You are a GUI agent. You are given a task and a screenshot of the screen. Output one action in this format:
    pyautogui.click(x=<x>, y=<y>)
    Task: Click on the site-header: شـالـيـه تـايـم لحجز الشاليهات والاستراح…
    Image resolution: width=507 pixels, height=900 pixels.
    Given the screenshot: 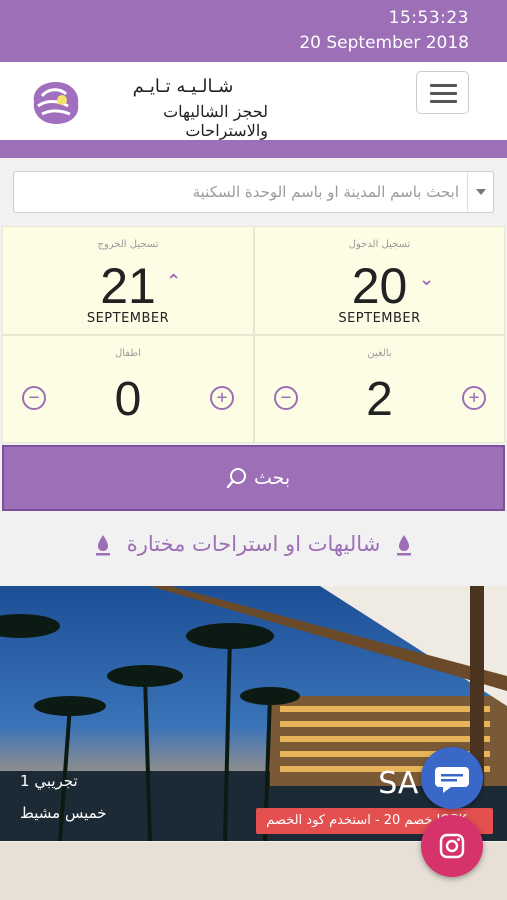 What is the action you would take?
    pyautogui.click(x=253, y=101)
    